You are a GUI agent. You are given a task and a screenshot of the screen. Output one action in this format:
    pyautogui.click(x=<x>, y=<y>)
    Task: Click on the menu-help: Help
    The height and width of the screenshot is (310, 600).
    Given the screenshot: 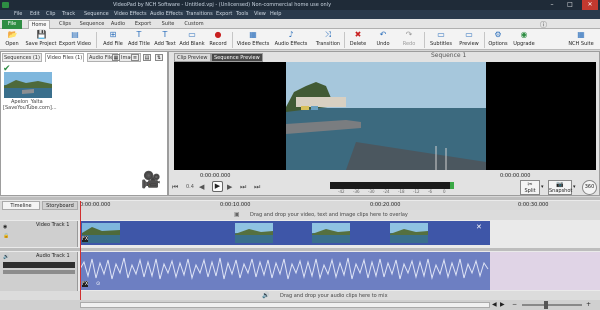 What is the action you would take?
    pyautogui.click(x=275, y=14)
    